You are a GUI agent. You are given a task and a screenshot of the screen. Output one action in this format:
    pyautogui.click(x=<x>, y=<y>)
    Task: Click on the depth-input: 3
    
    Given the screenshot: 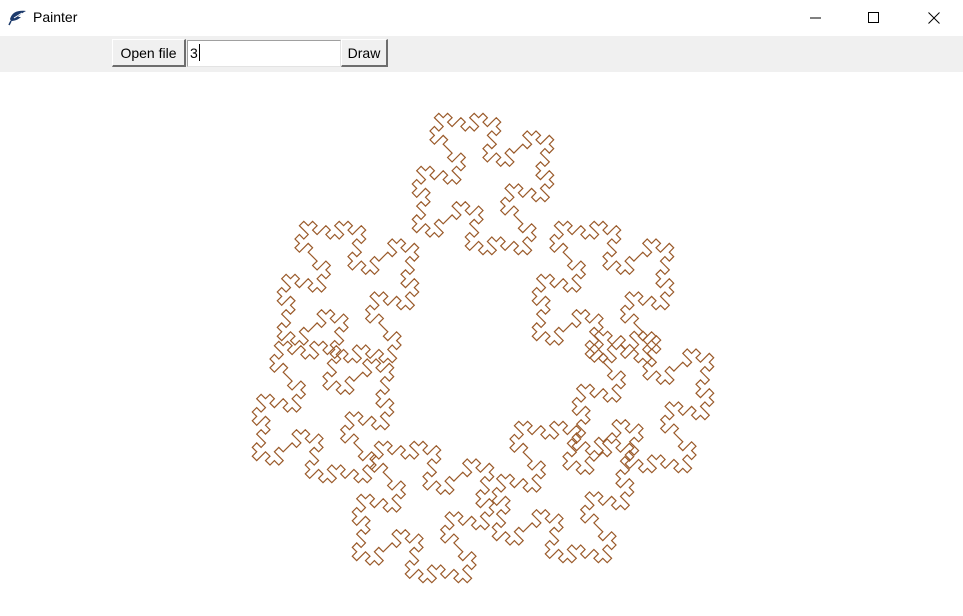 What is the action you would take?
    pyautogui.click(x=264, y=53)
    